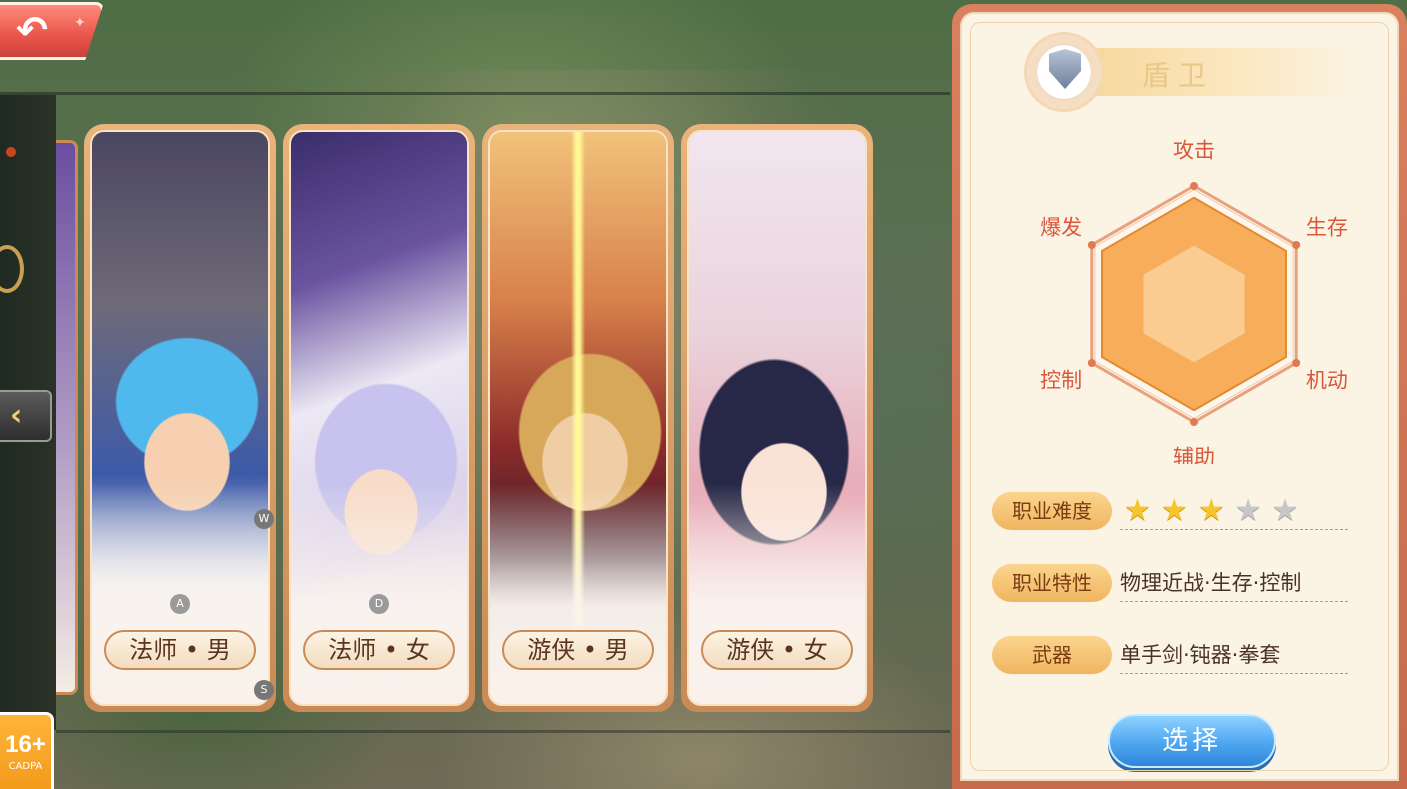  I want to click on character-card-mage-male: A 法师 • 男, so click(180, 418).